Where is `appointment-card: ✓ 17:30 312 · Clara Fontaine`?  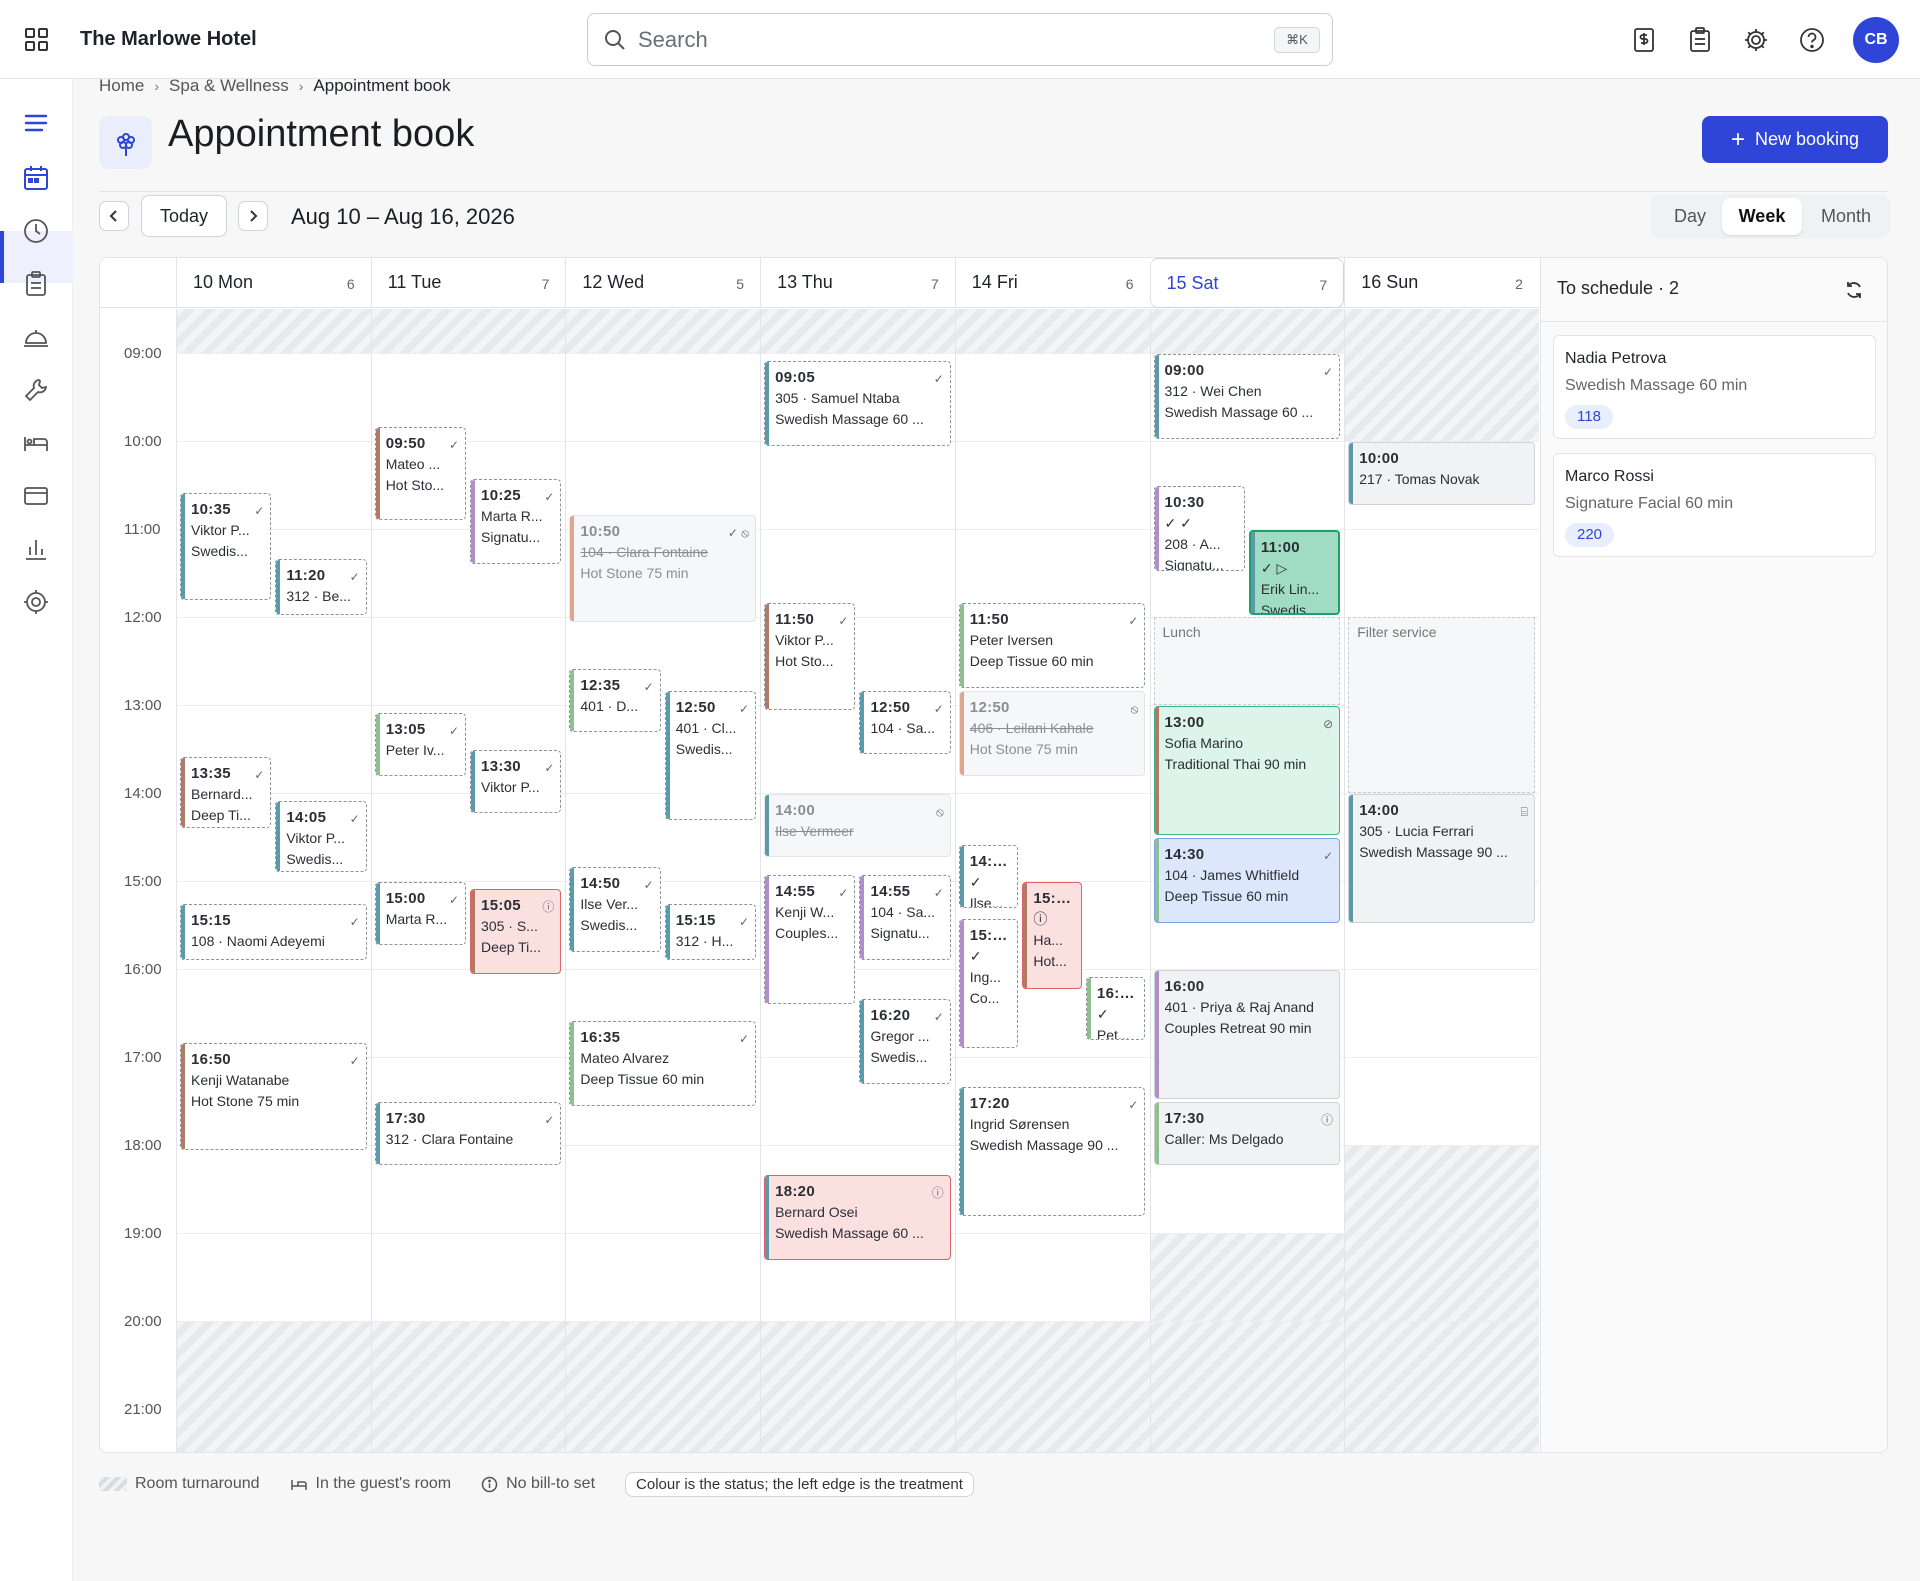 appointment-card: ✓ 17:30 312 · Clara Fontaine is located at coordinates (468, 1133).